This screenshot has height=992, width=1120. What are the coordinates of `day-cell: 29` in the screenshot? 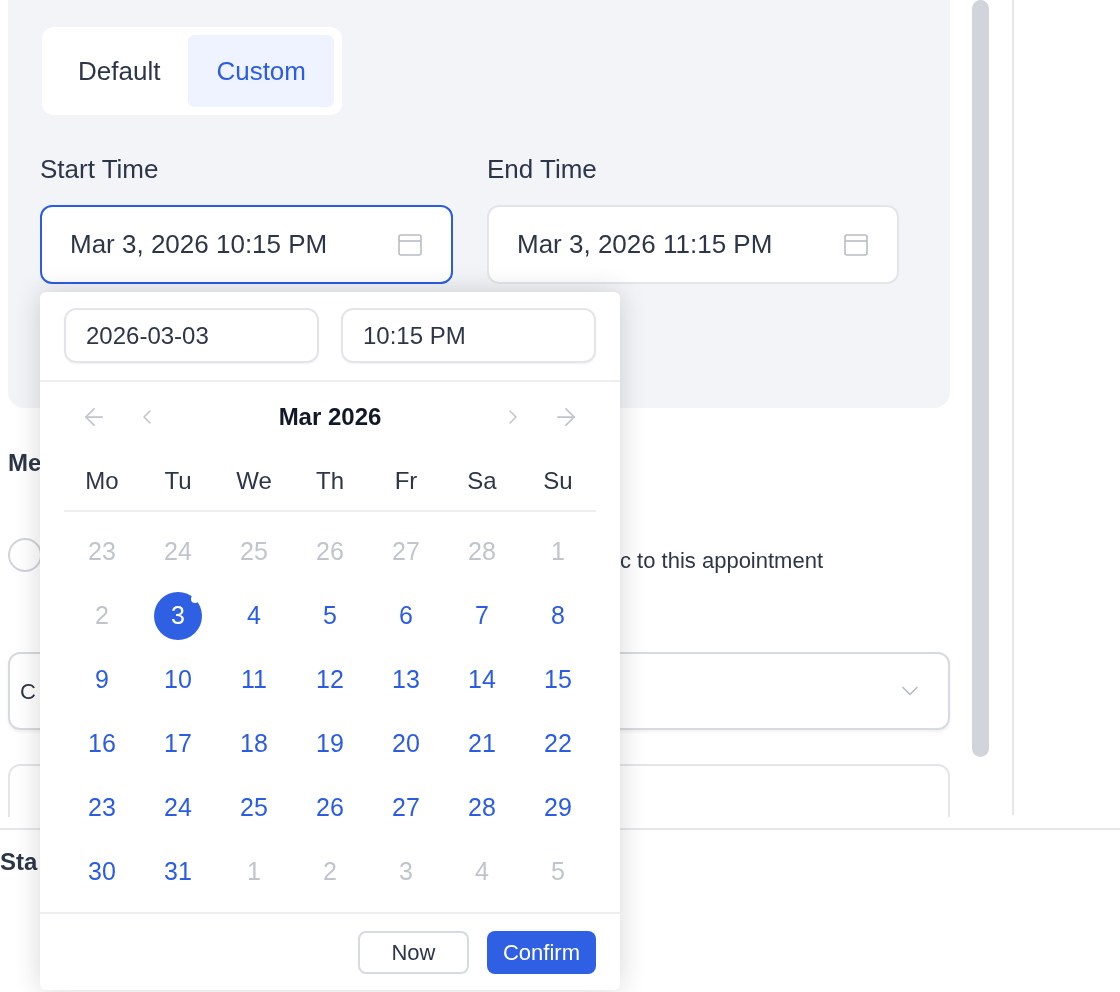 It's located at (558, 808).